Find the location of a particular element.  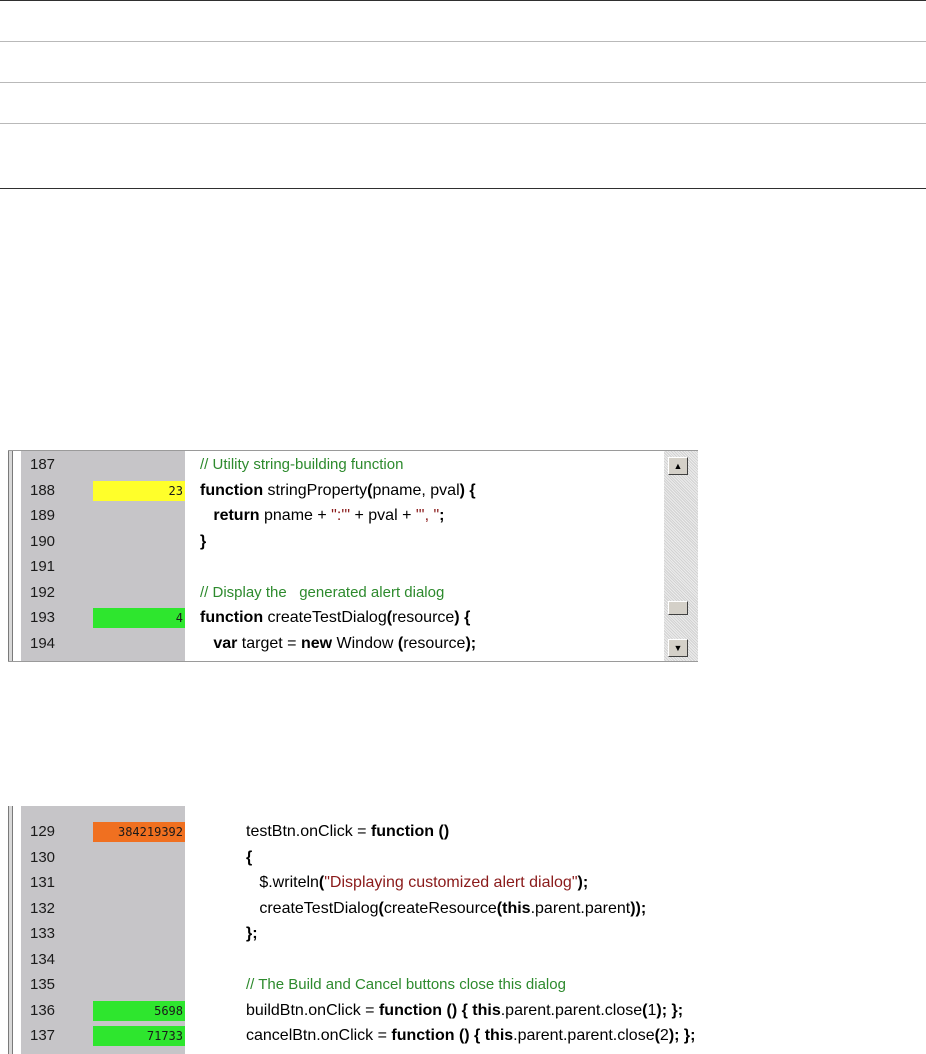

code-line: // Display the generated alert dialog is located at coordinates (322, 593).